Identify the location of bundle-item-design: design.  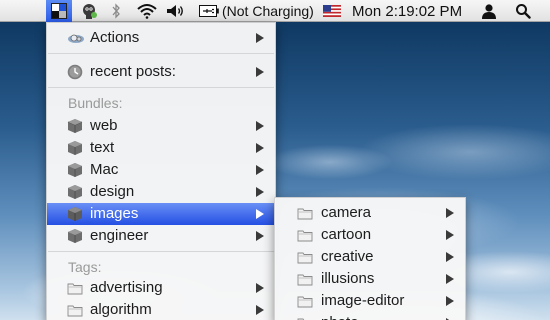
(161, 192).